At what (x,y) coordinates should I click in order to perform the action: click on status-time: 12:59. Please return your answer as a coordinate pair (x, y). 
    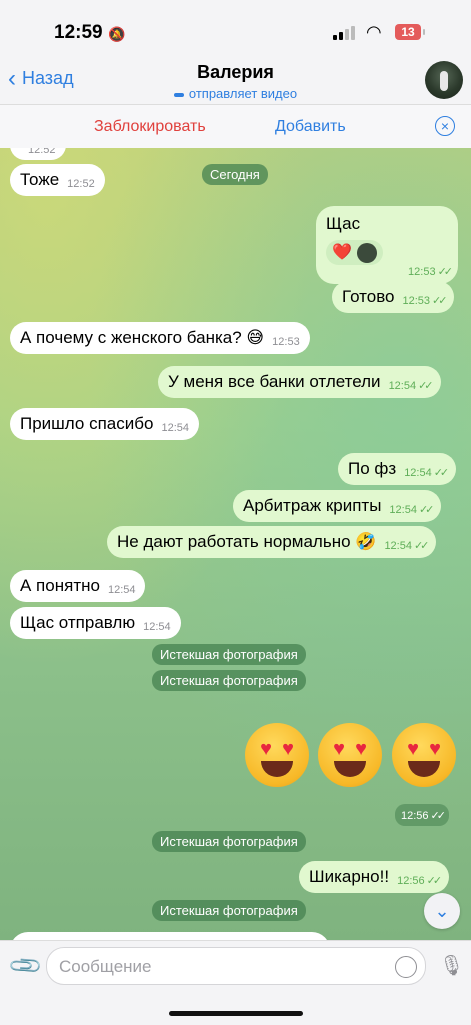
    Looking at the image, I should click on (78, 32).